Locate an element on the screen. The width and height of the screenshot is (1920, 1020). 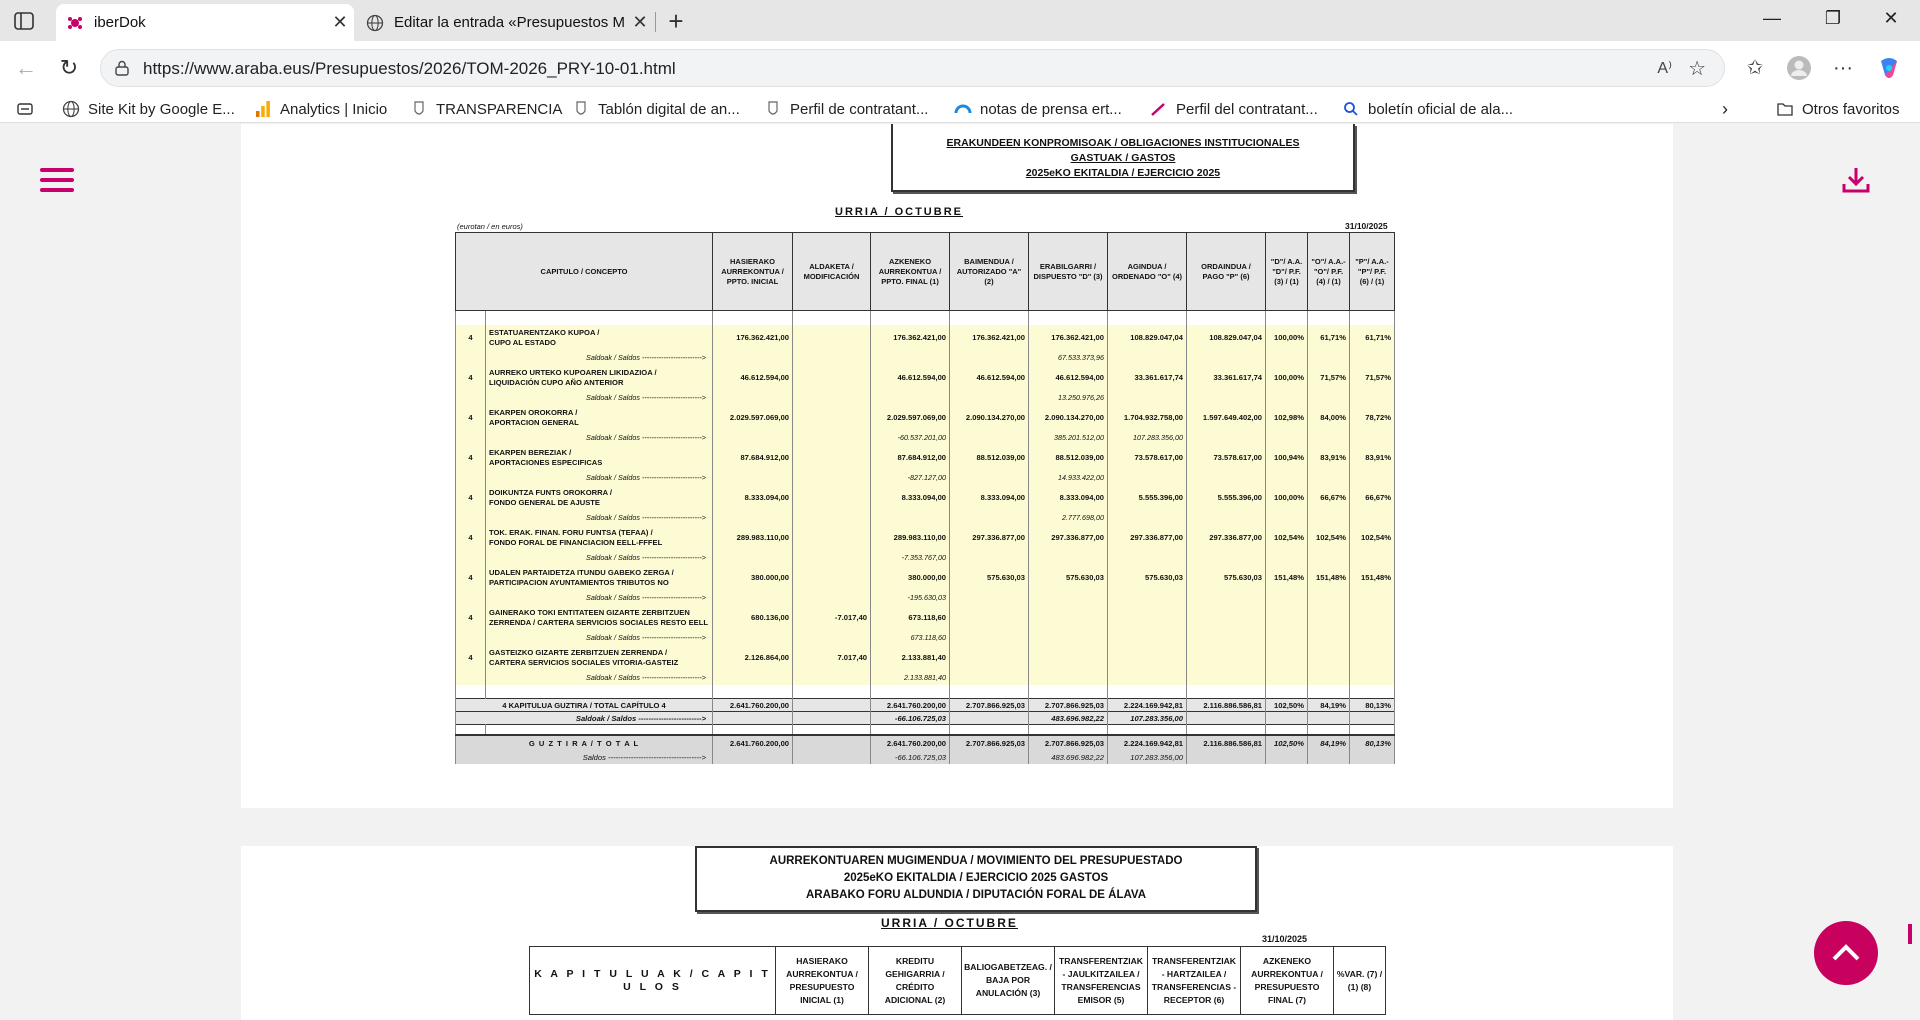
download-icon is located at coordinates (1856, 180).